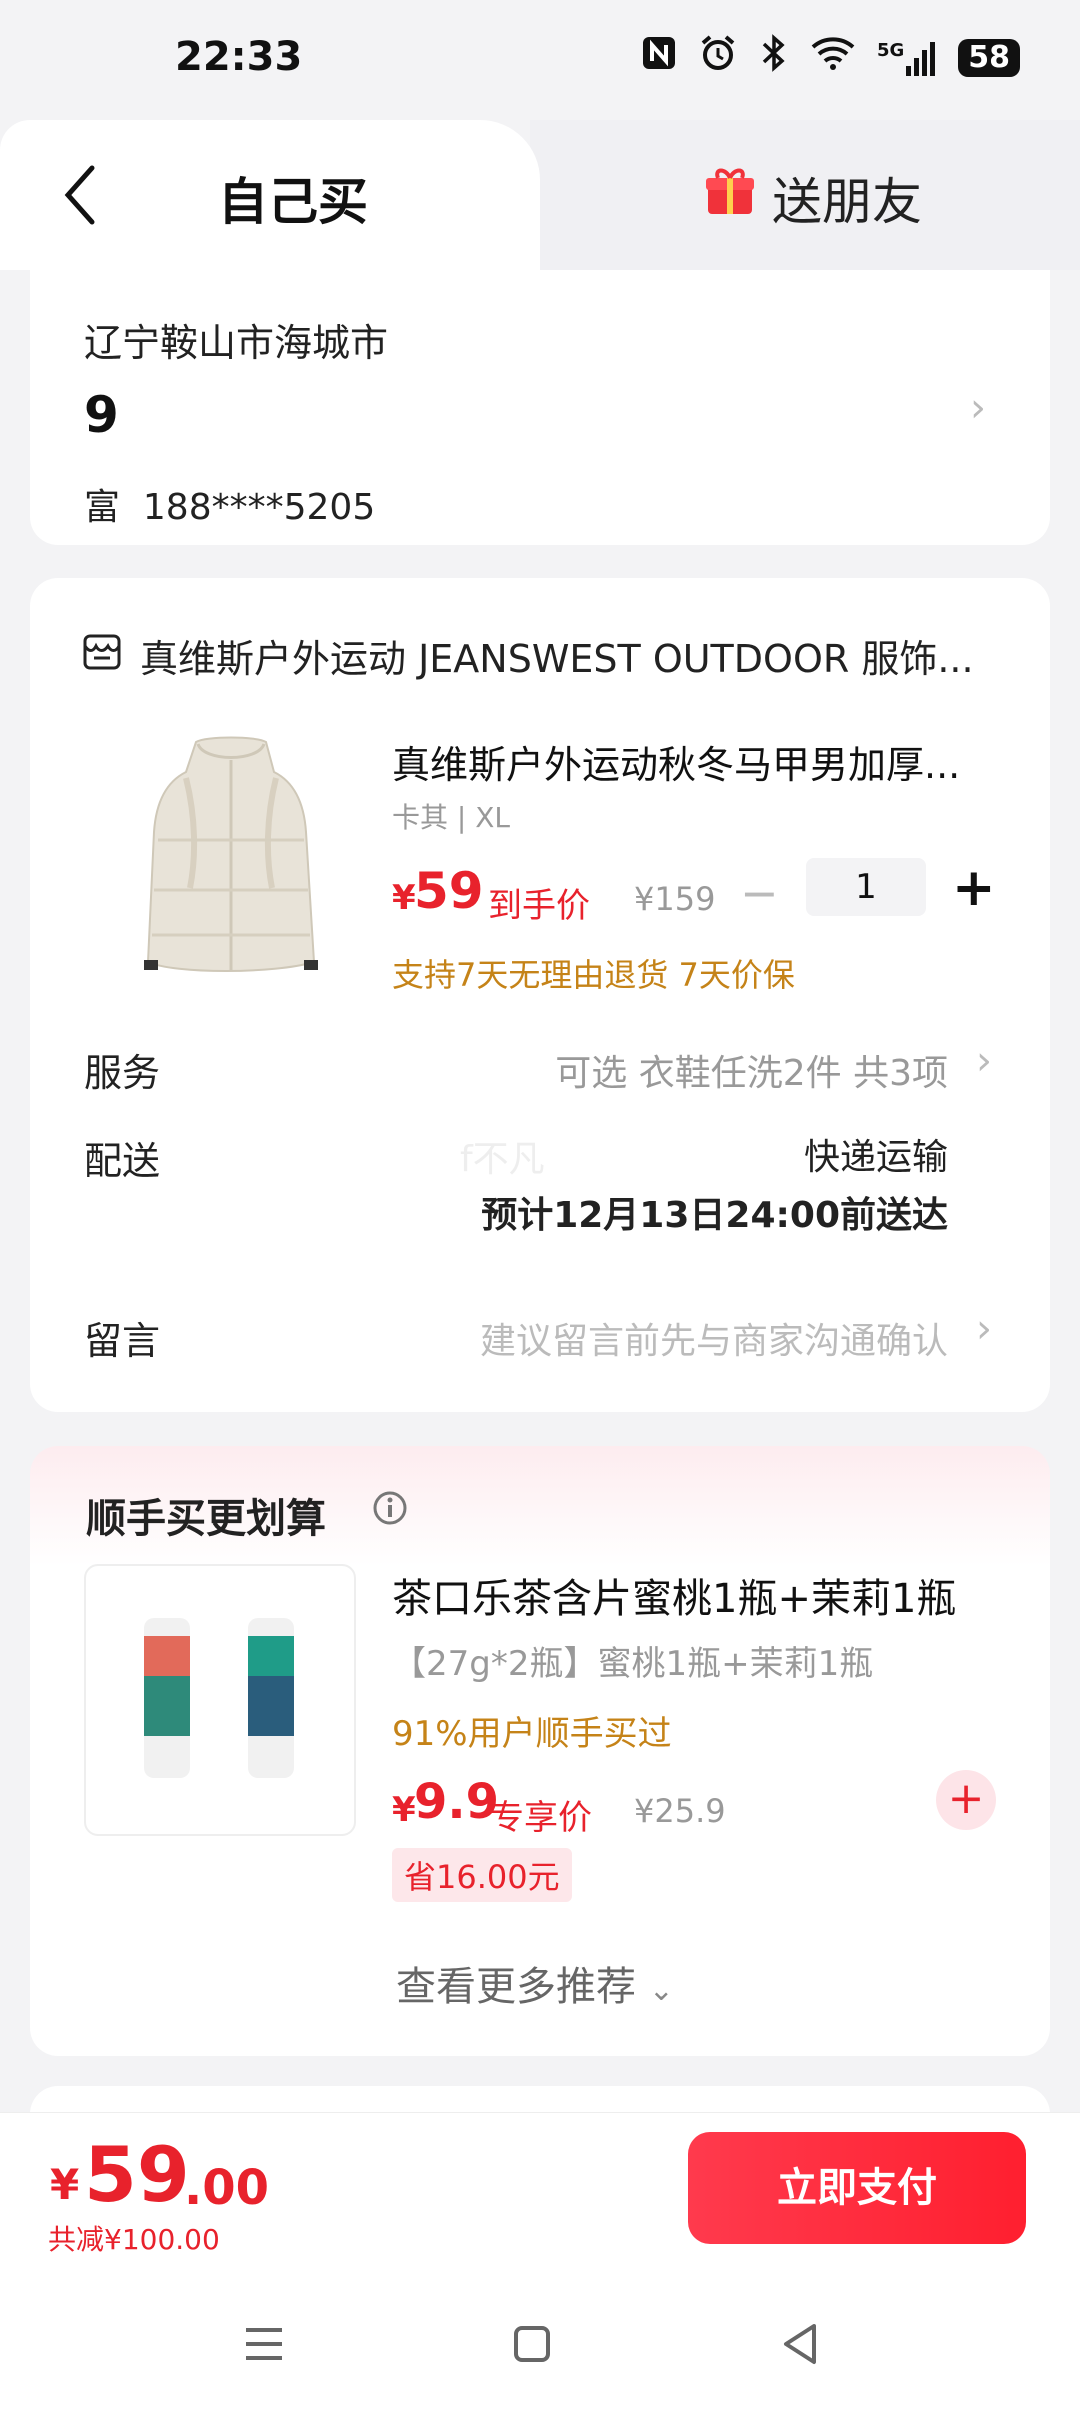 The height and width of the screenshot is (2413, 1080). I want to click on service-promises: 支持7天无理由退货 7天价保, so click(593, 975).